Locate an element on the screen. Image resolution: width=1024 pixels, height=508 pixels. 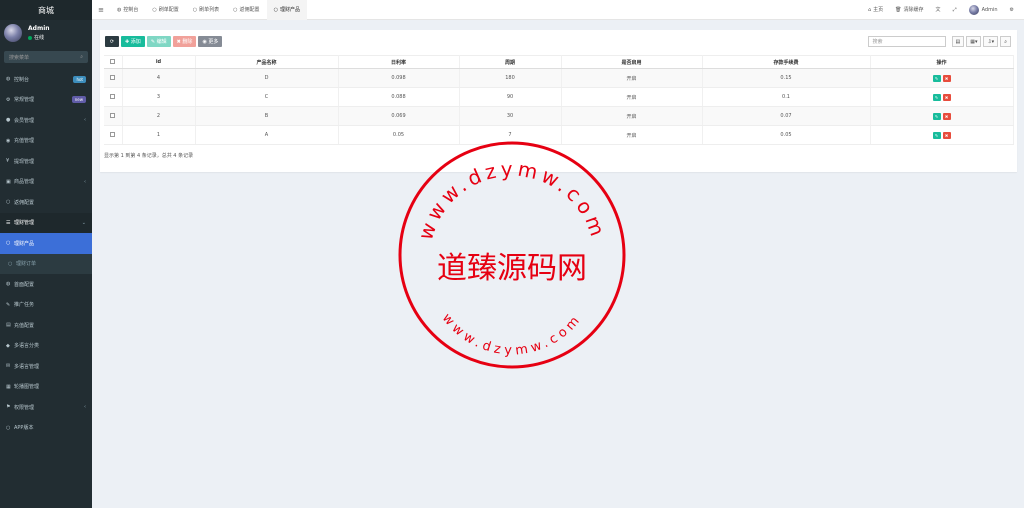
plus-icon: ✚ is located at coordinates (127, 41).